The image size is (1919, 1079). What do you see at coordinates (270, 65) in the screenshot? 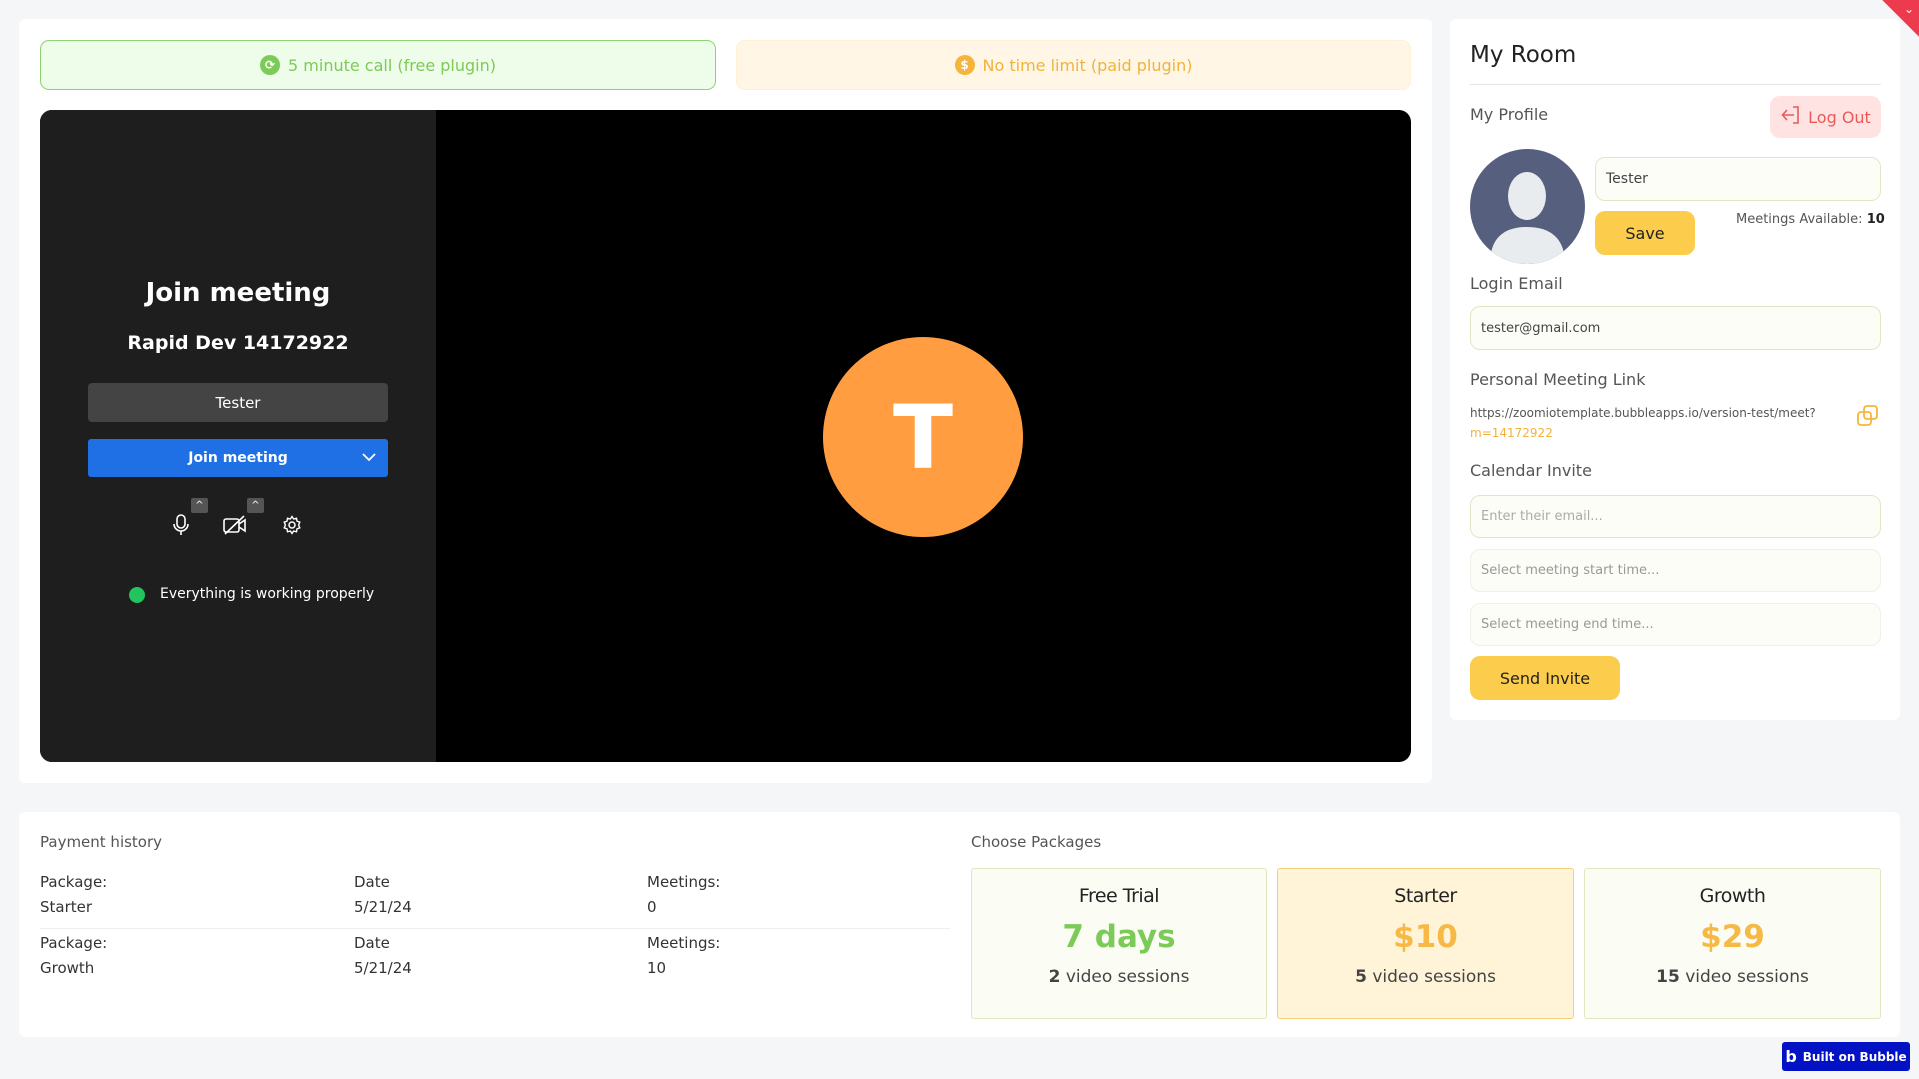
I see `coin-icon: ⟳` at bounding box center [270, 65].